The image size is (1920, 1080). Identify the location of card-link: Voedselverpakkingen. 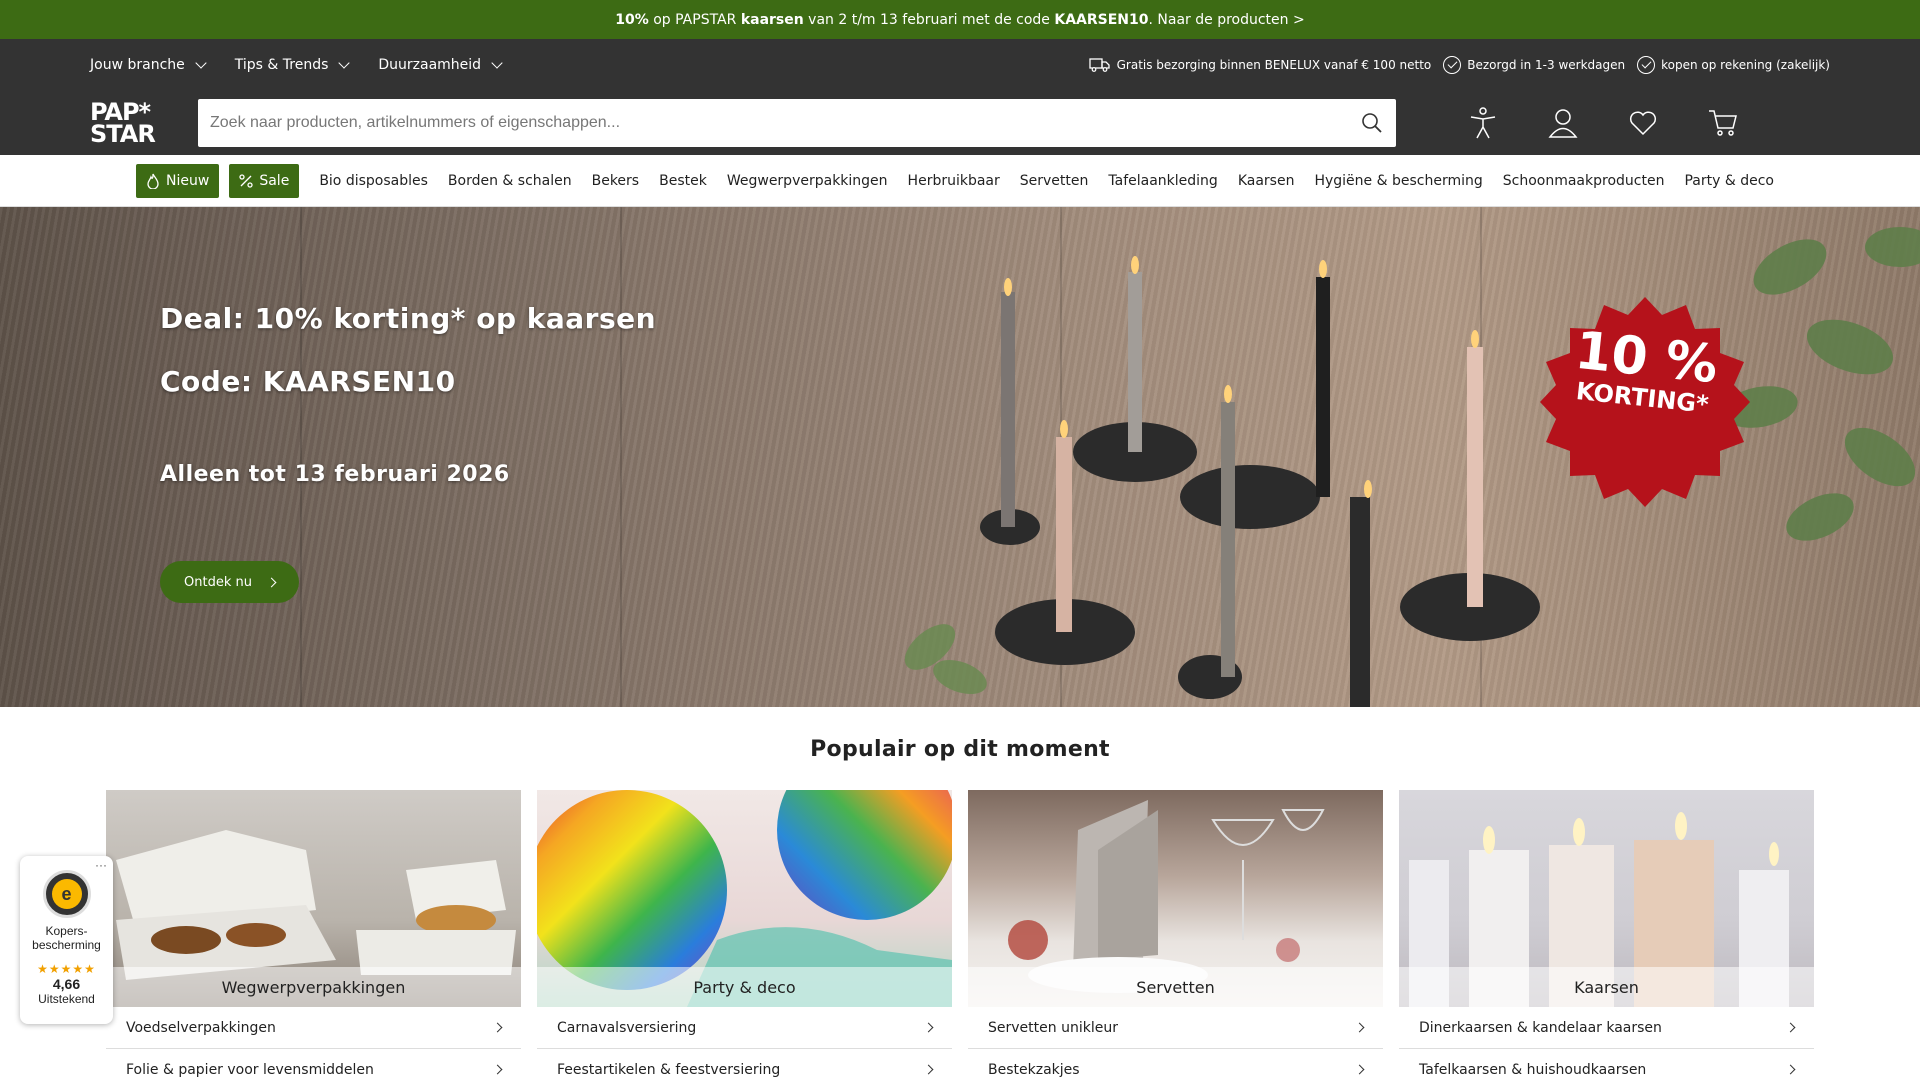
(313, 1028).